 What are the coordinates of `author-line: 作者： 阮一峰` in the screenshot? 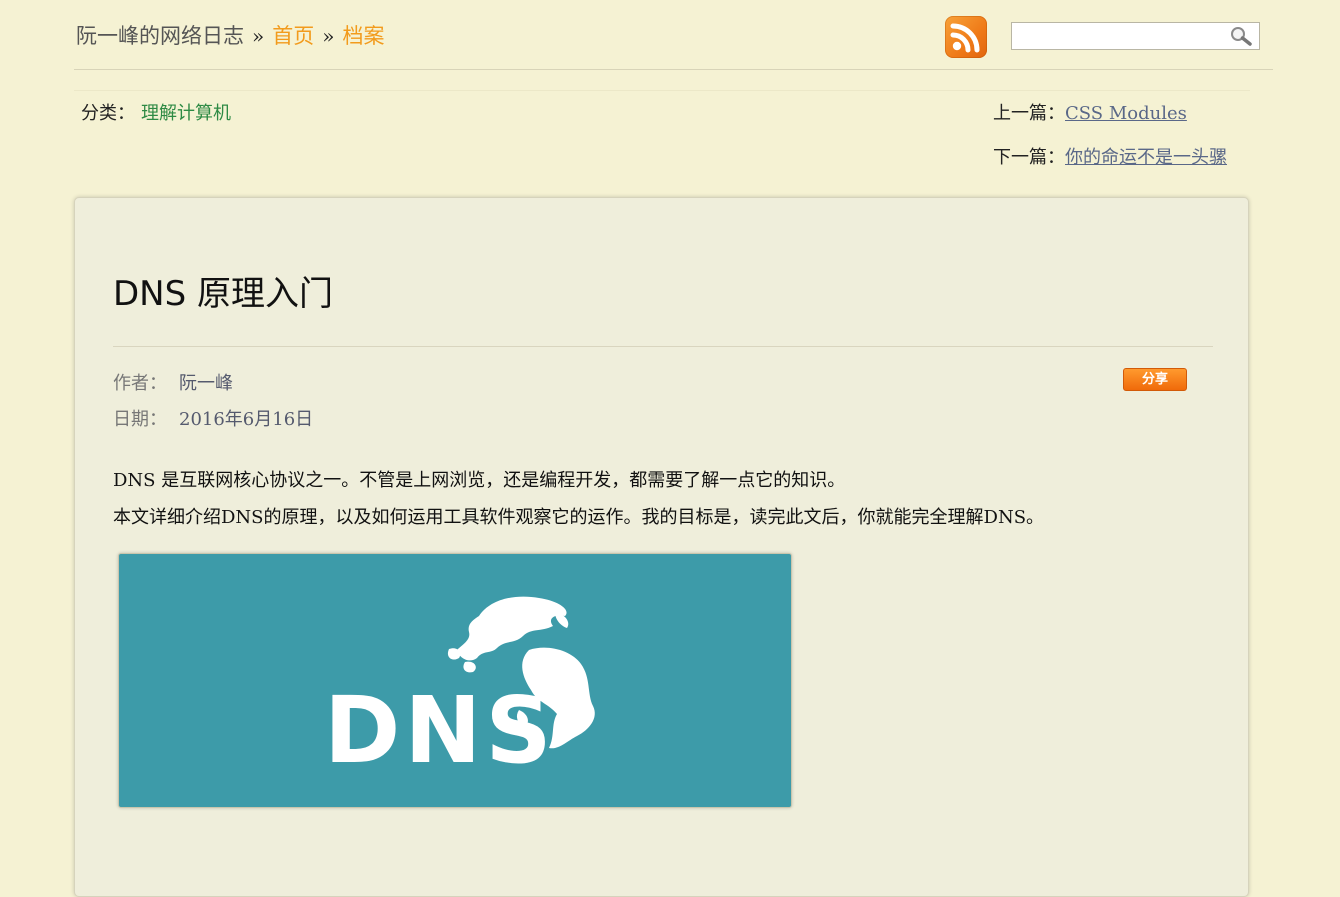 It's located at (173, 384).